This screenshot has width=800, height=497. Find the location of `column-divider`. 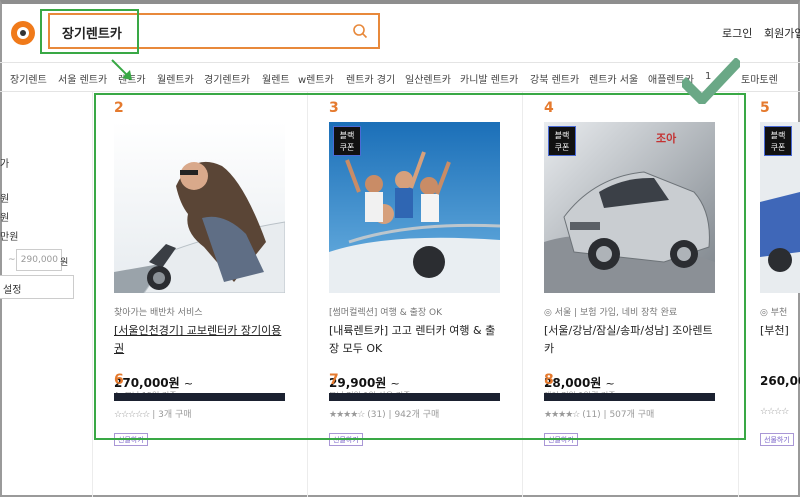

column-divider is located at coordinates (92, 294).